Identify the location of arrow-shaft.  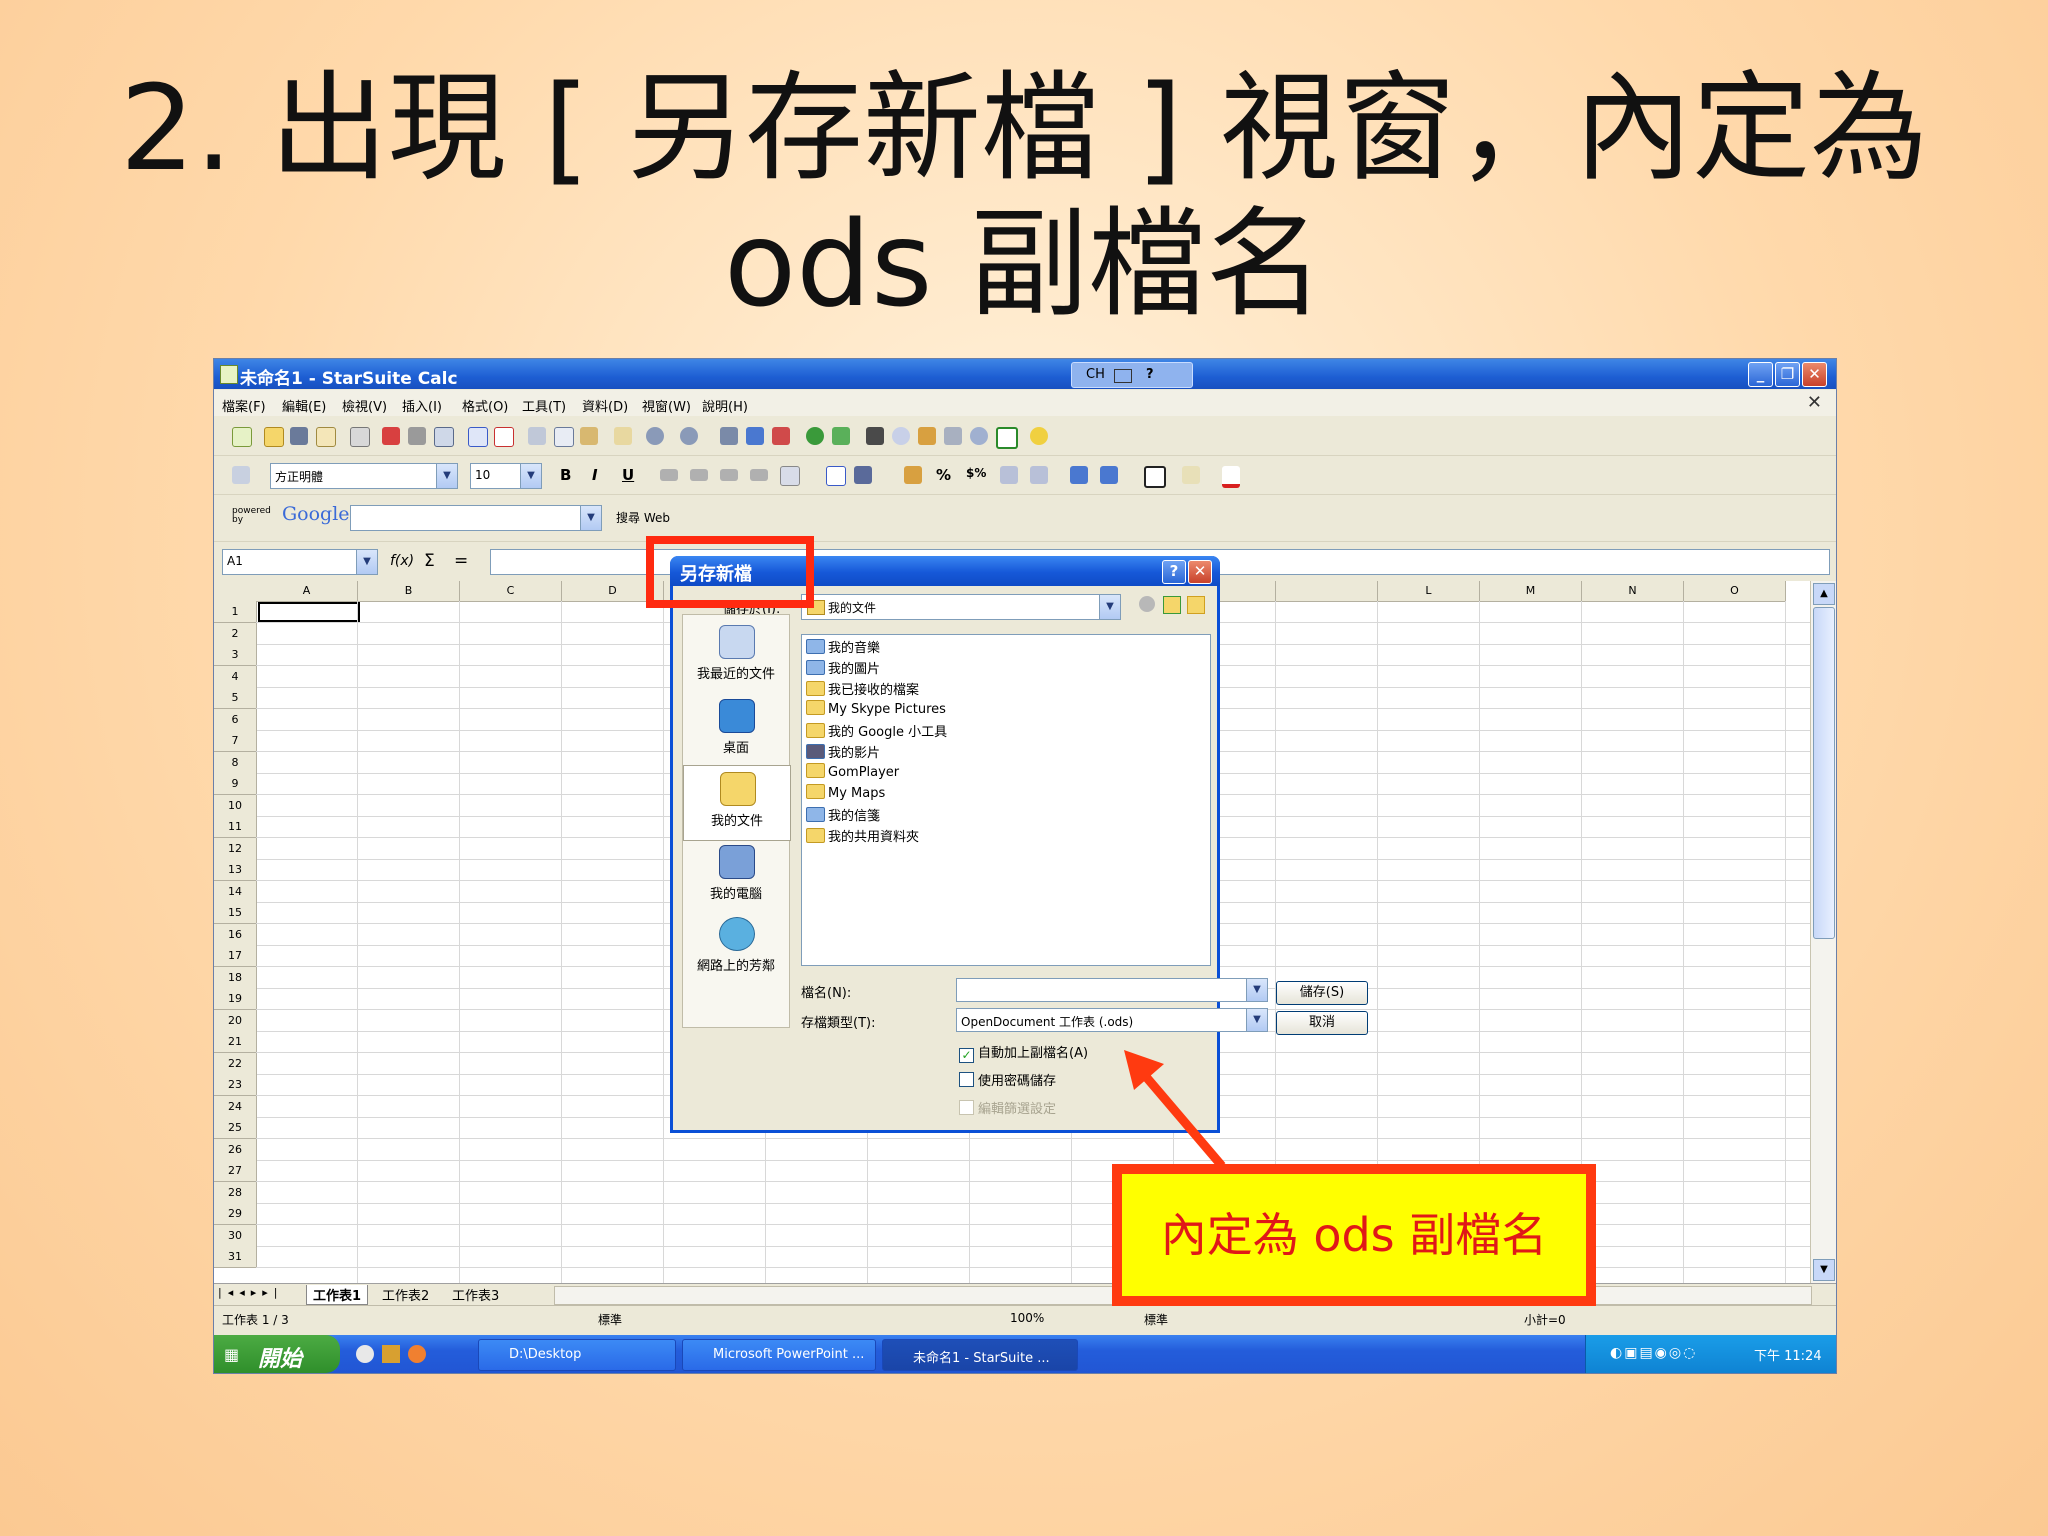
(1182, 1119).